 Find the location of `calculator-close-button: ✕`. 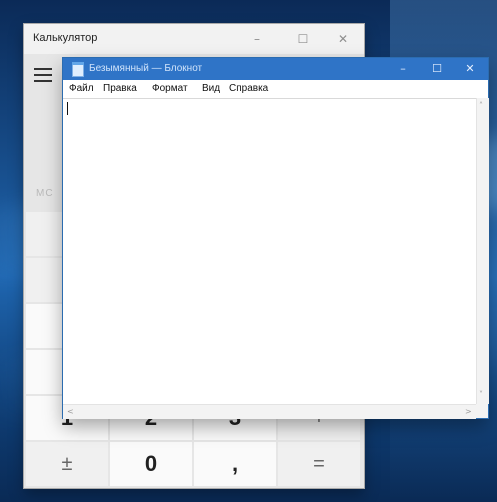

calculator-close-button: ✕ is located at coordinates (343, 39).